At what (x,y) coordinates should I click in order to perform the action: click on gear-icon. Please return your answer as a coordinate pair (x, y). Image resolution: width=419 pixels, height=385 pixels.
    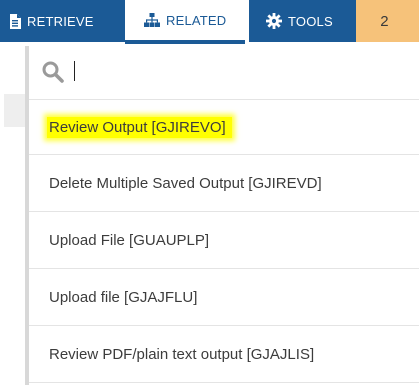
    Looking at the image, I should click on (274, 21).